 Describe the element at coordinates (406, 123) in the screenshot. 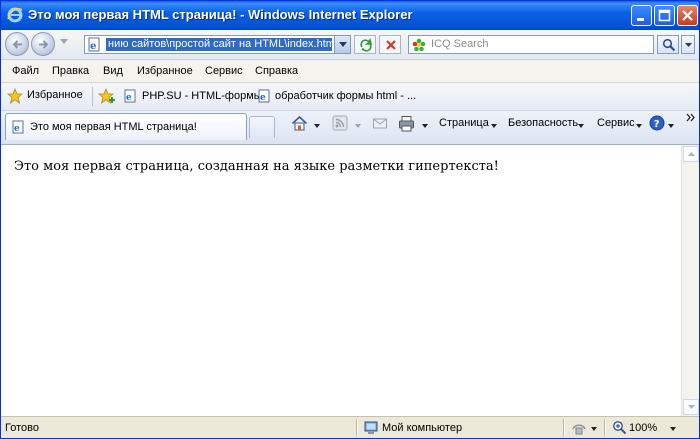

I see `print-icon` at that location.